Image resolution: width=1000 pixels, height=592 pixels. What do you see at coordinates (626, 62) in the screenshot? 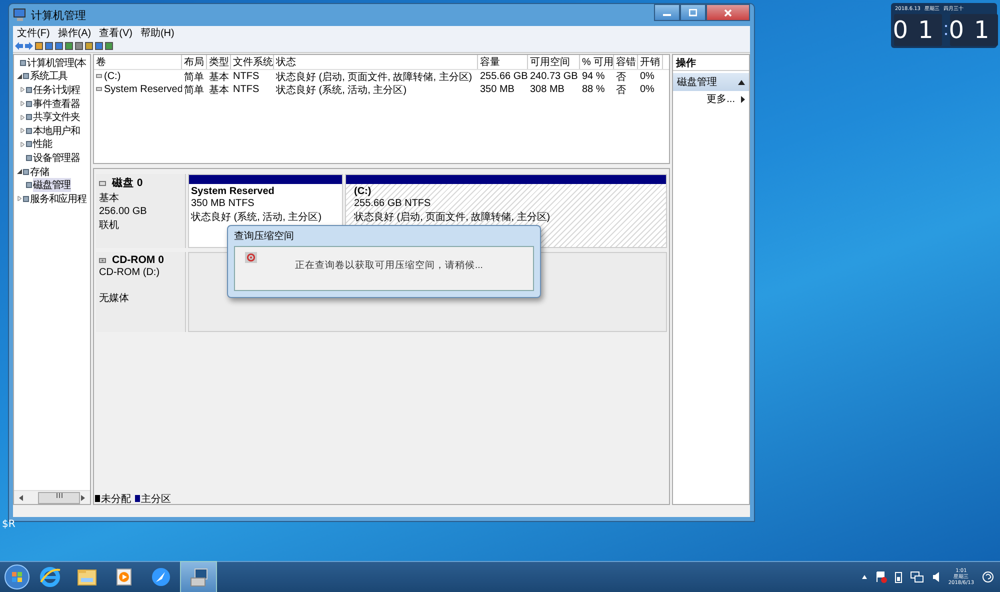
I see `column-header: 容错` at bounding box center [626, 62].